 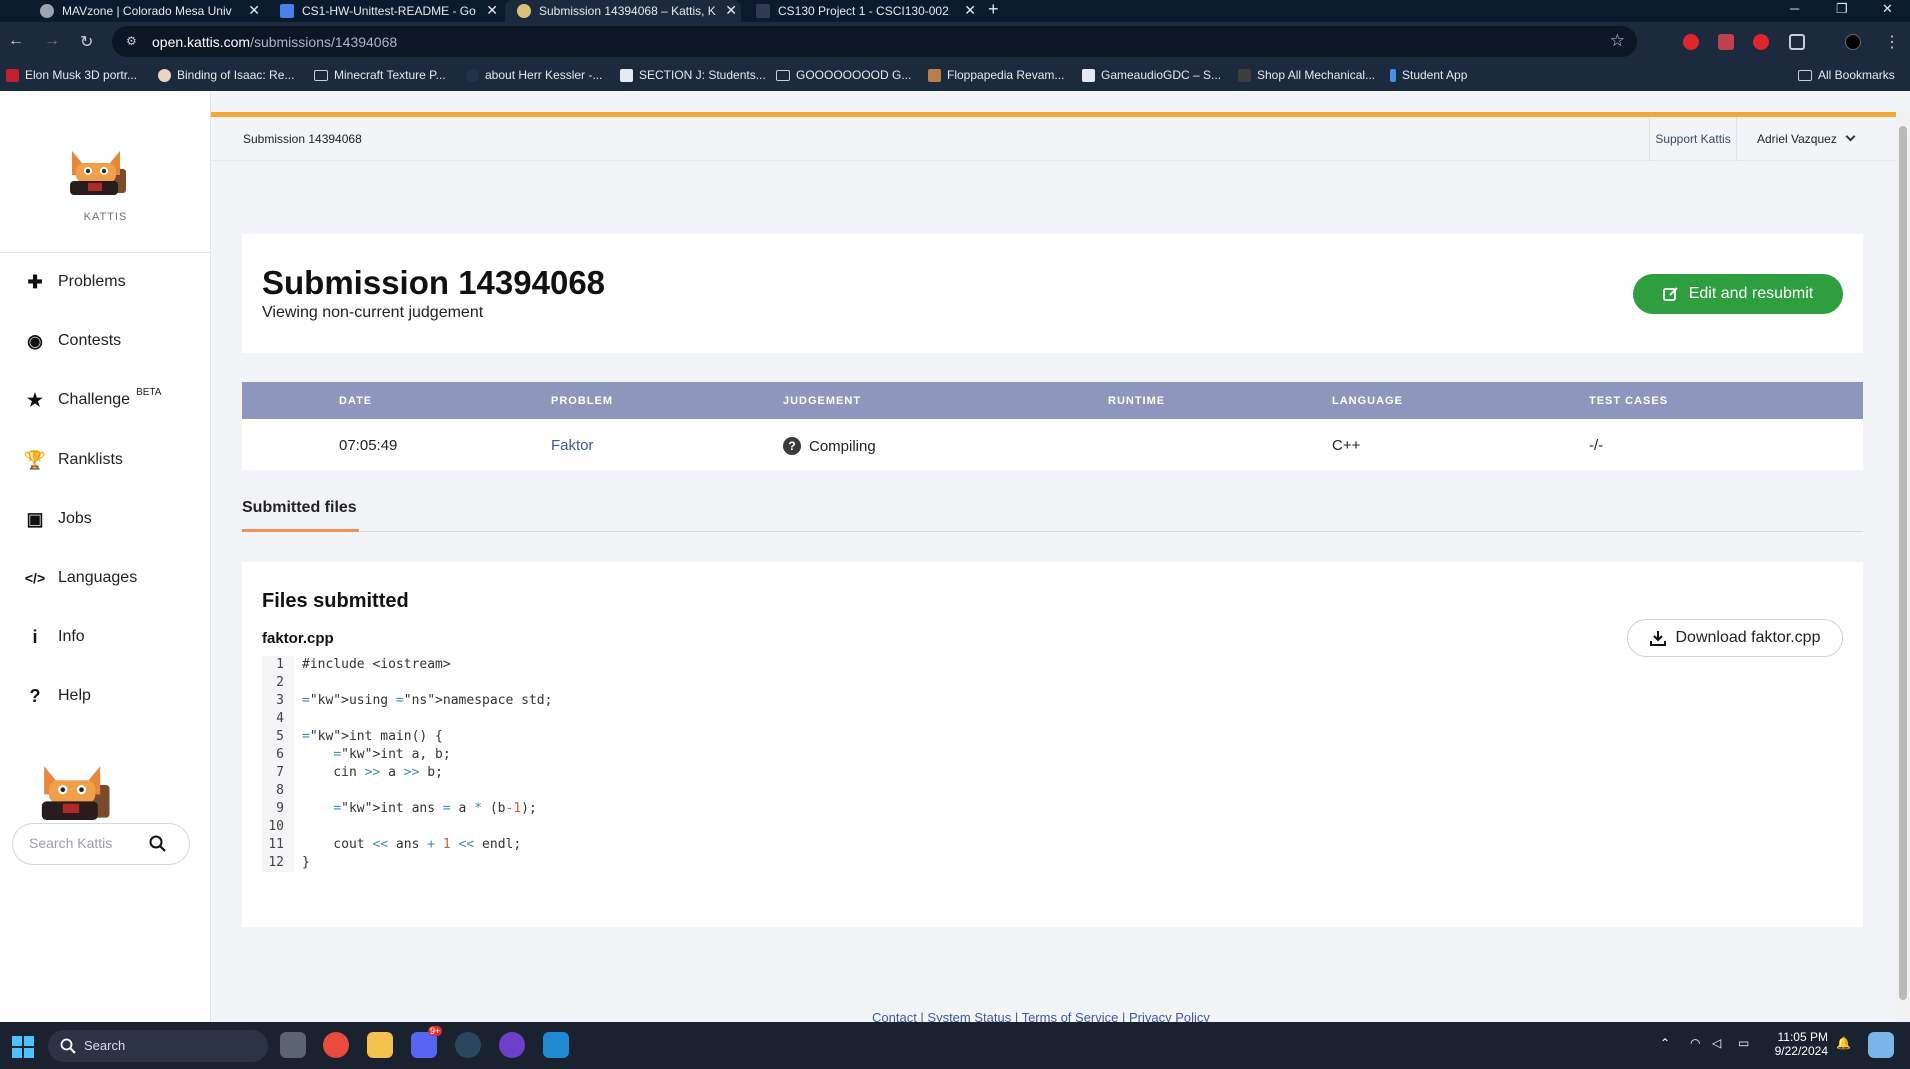 What do you see at coordinates (1843, 1043) in the screenshot?
I see `notifications-icon: 🔔` at bounding box center [1843, 1043].